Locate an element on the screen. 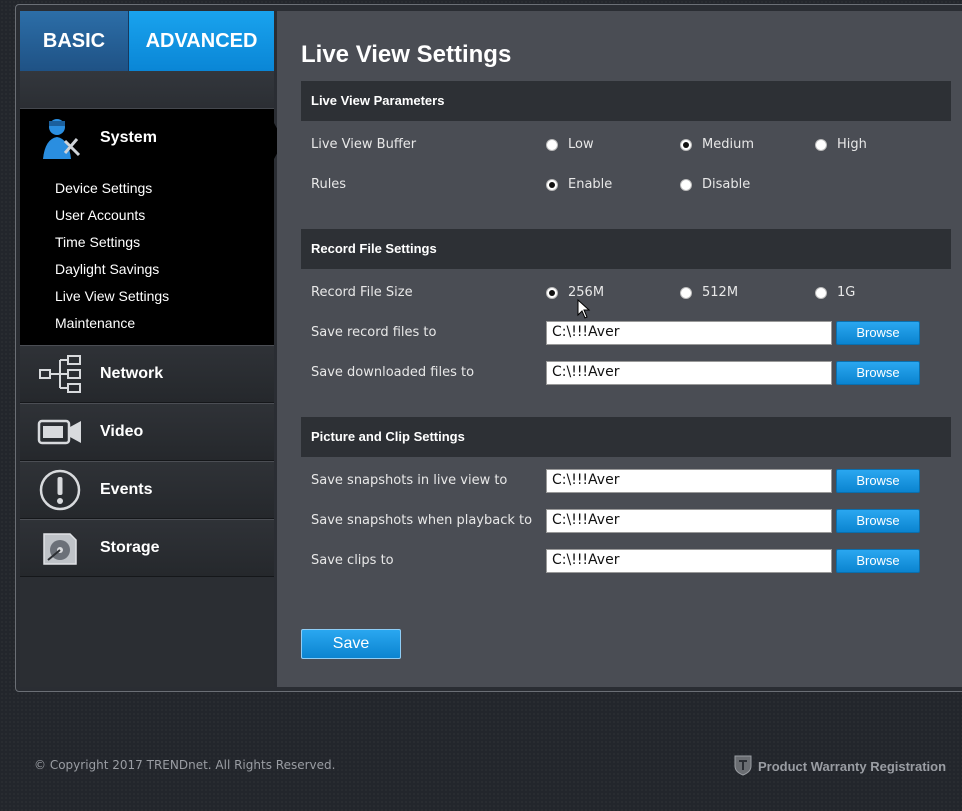 This screenshot has width=962, height=811. sidebar-item-system-label: System is located at coordinates (128, 137).